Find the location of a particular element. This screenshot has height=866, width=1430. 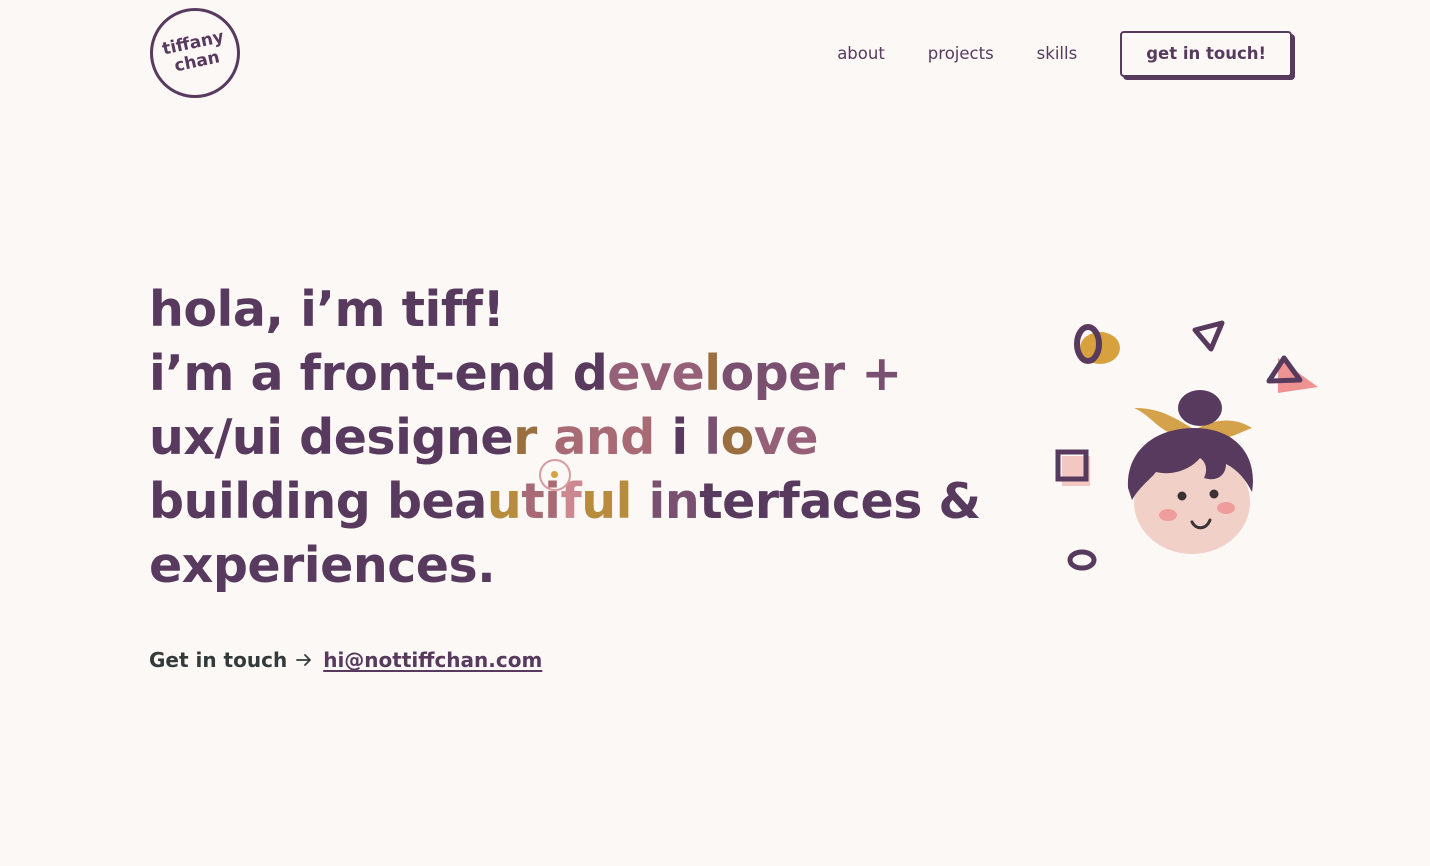

logo: tiffany chan is located at coordinates (195, 53).